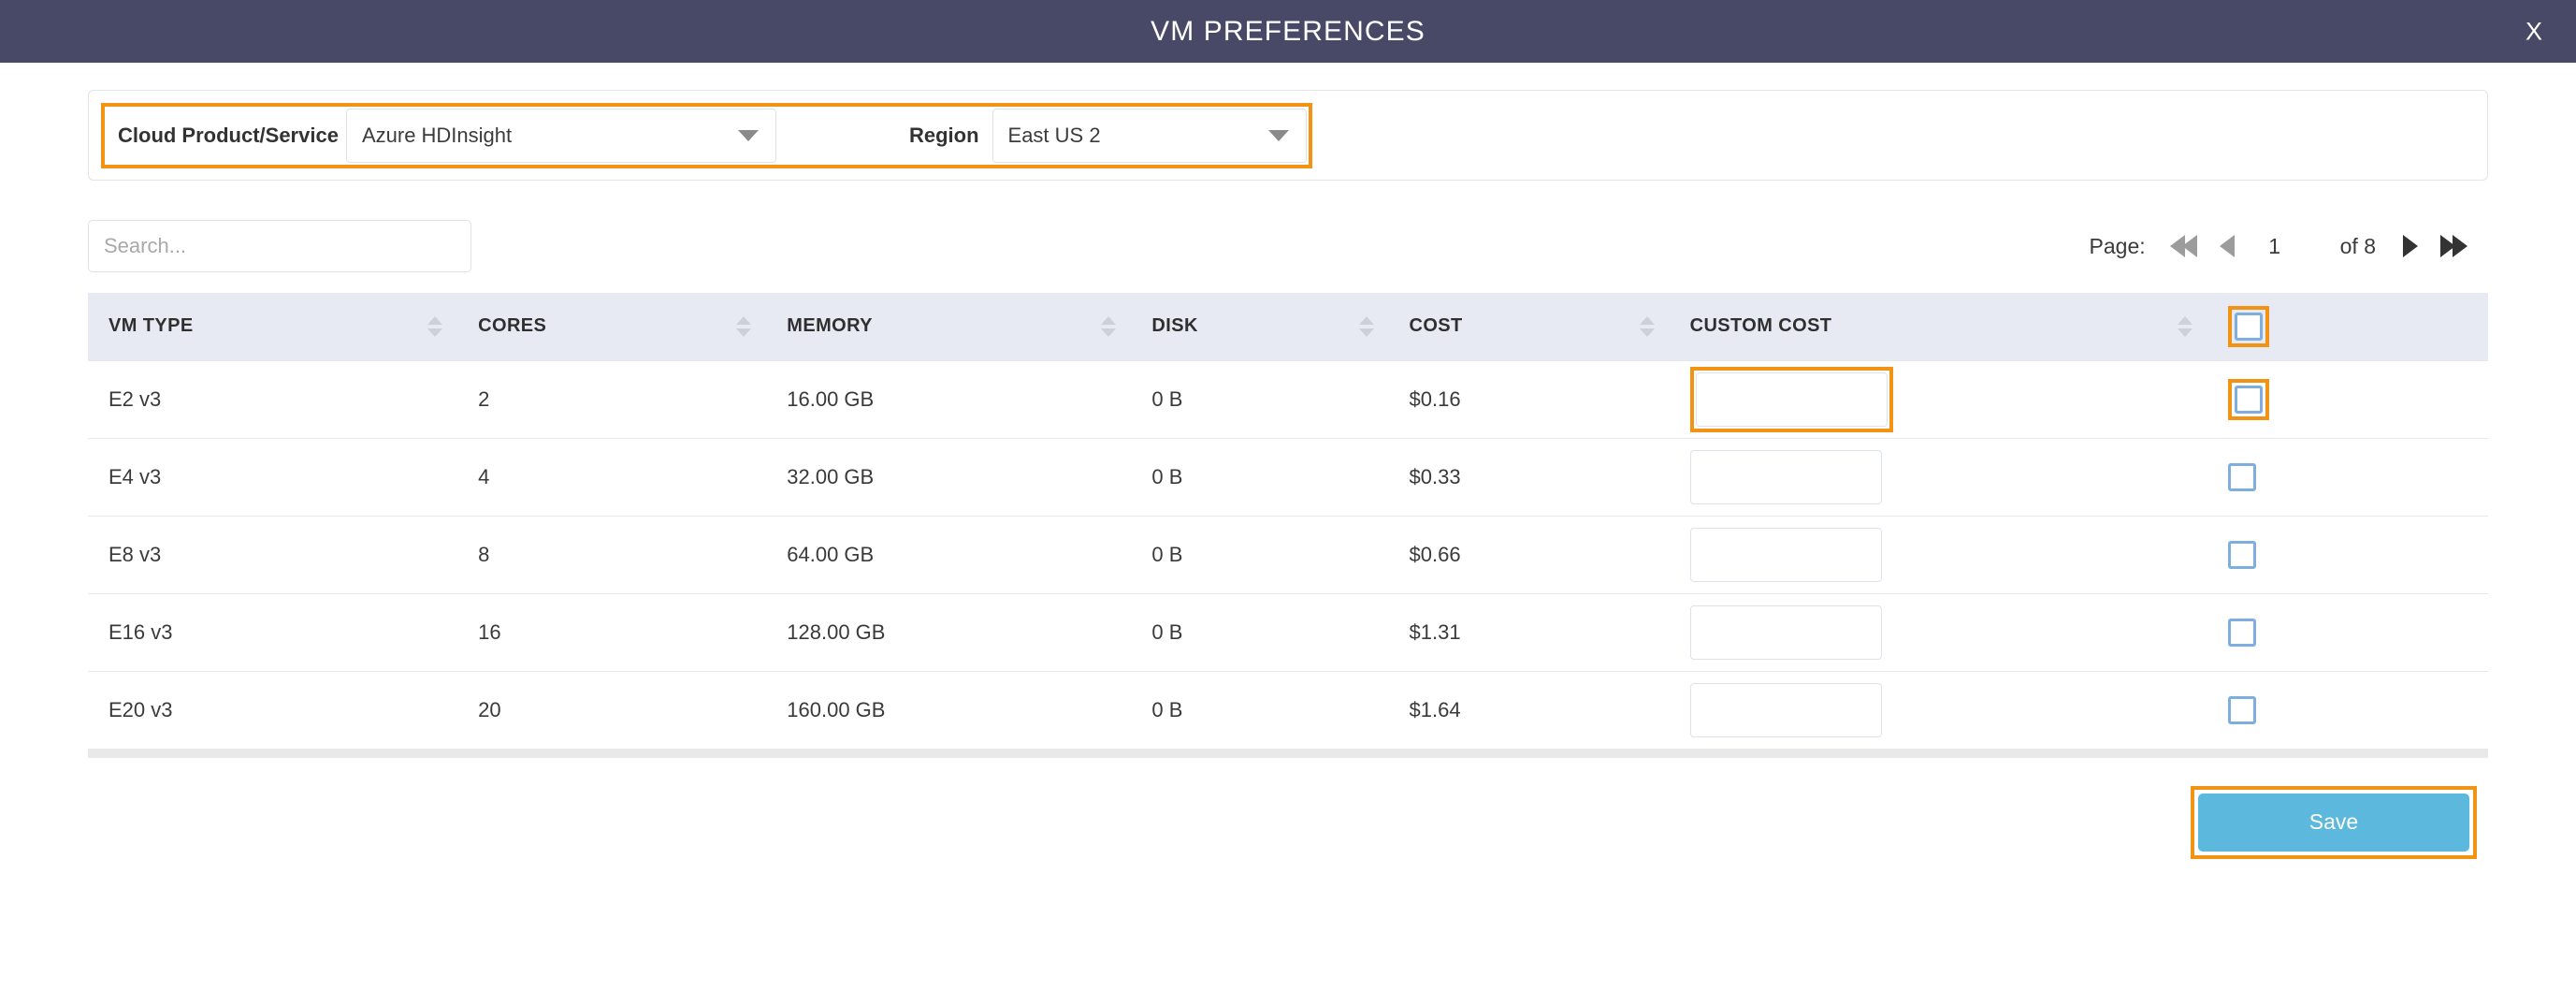 Image resolution: width=2576 pixels, height=1005 pixels. I want to click on cloud-product-field: Cloud Product/Service Azure HDInsight, so click(441, 136).